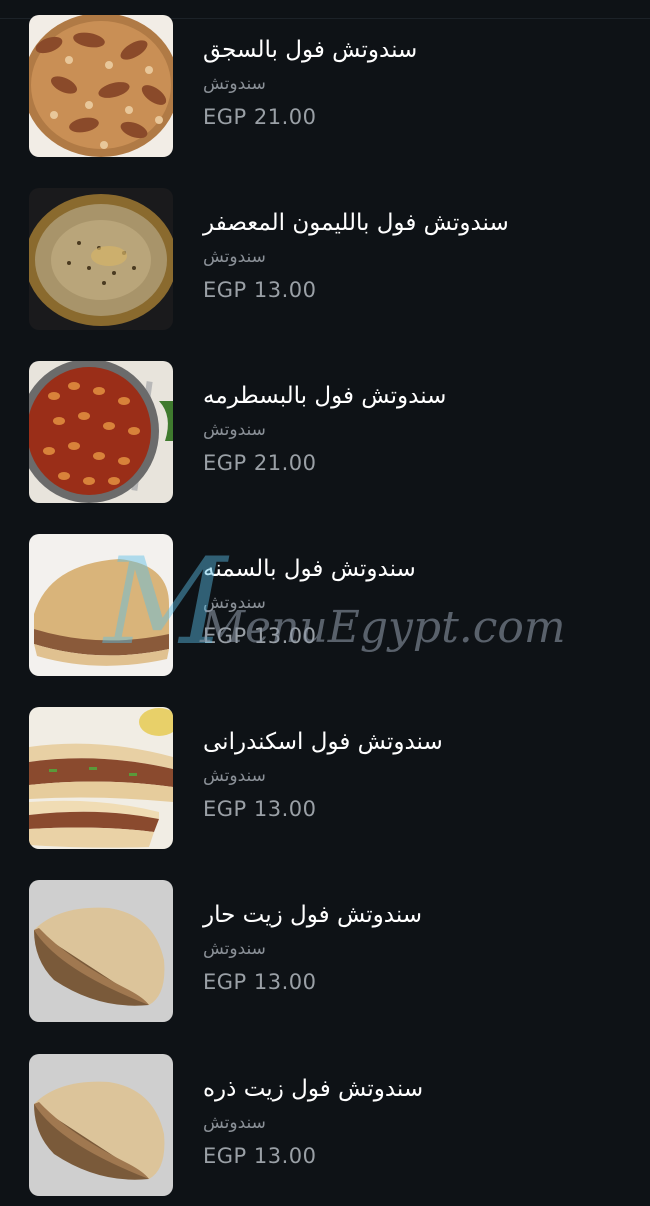 This screenshot has height=1206, width=650. I want to click on menu-item-ghee: سندوتش فول بالسمنه سندوتش EGP 13.00, so click(325, 609).